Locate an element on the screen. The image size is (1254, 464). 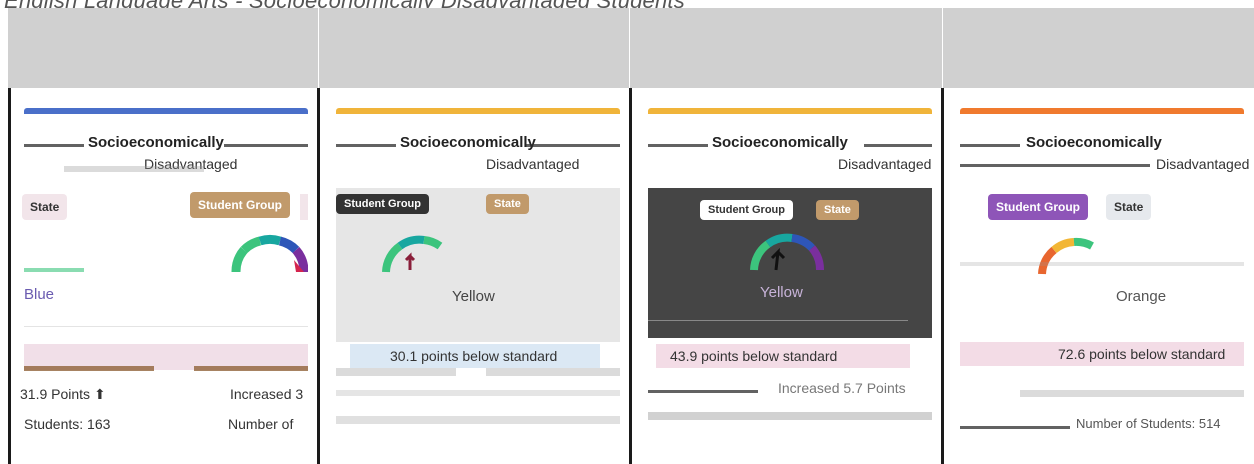
performance-color-label: Blue is located at coordinates (39, 294).